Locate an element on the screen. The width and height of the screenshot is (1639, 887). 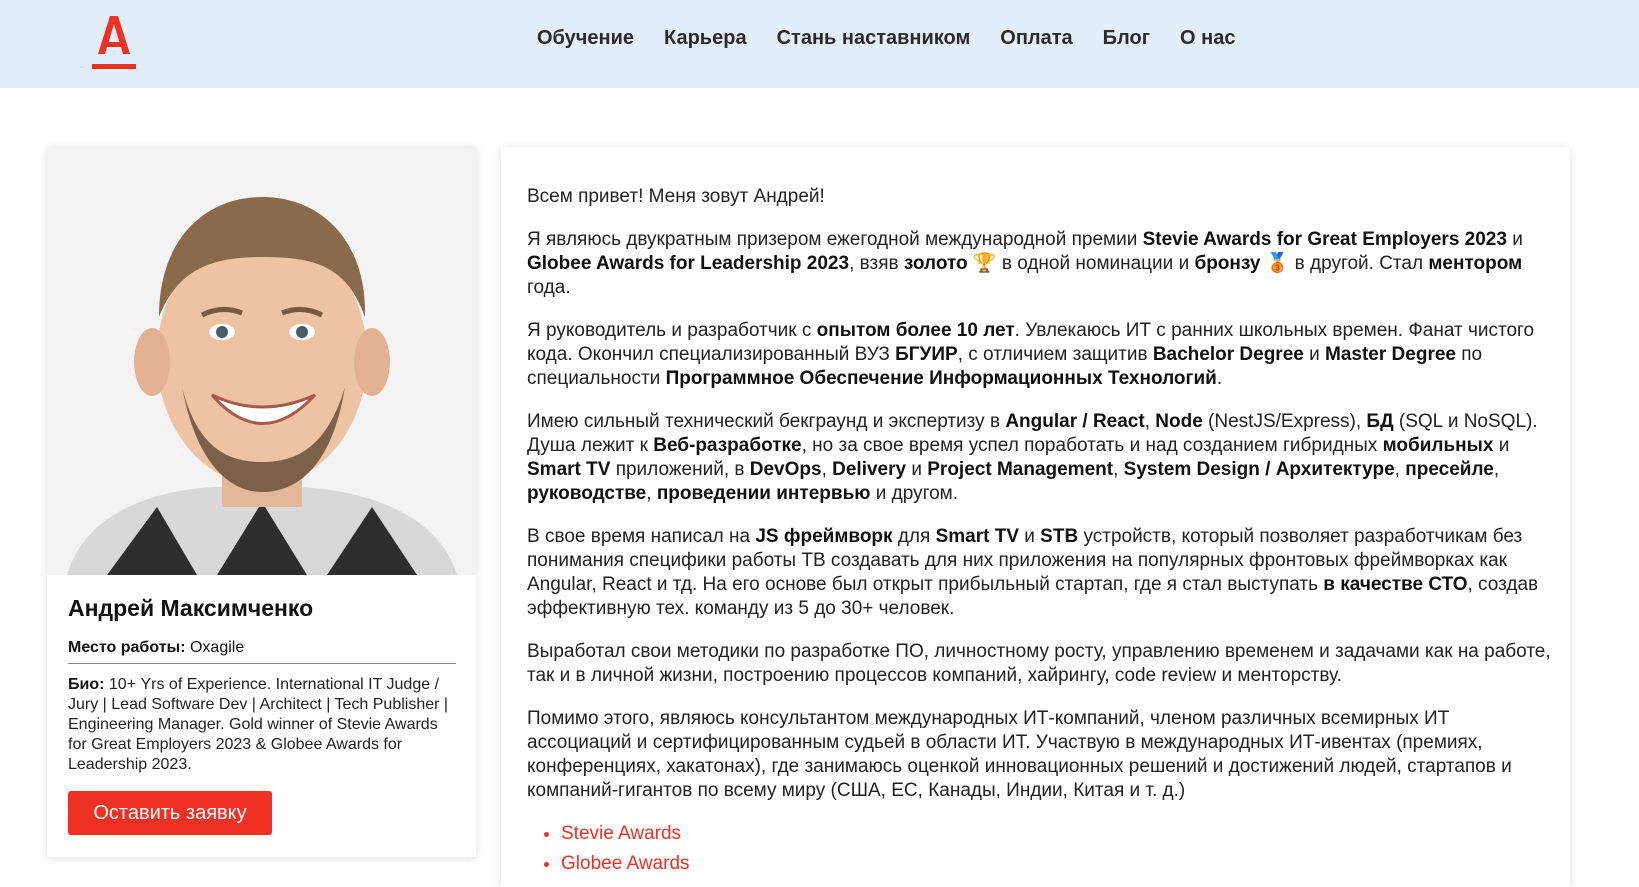
paragraph-text: Я руководитель и разработчик с is located at coordinates (672, 330).